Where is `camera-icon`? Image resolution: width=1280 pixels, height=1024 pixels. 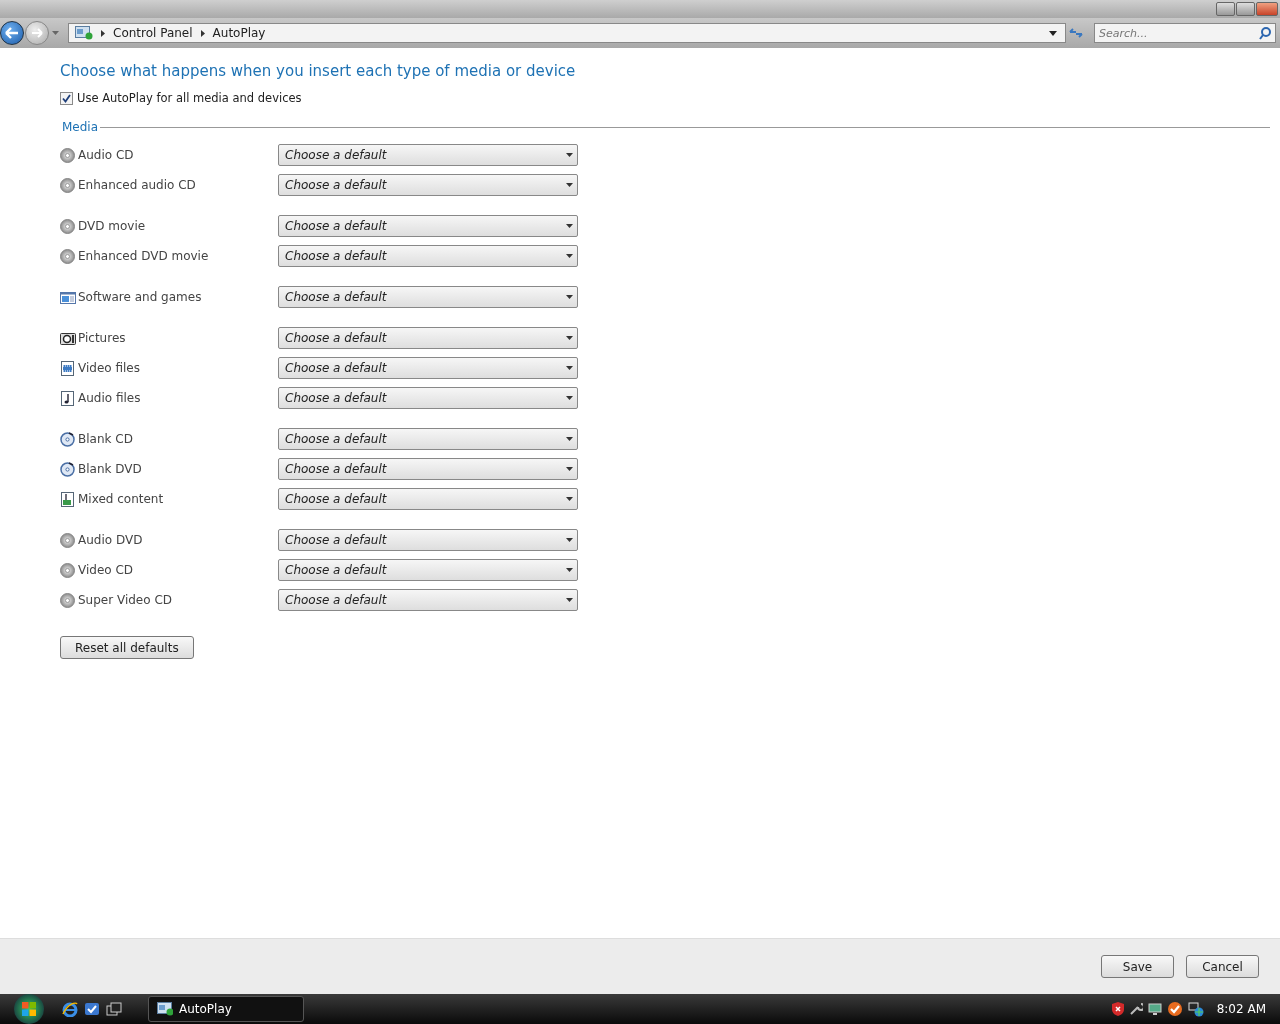
camera-icon is located at coordinates (68, 338).